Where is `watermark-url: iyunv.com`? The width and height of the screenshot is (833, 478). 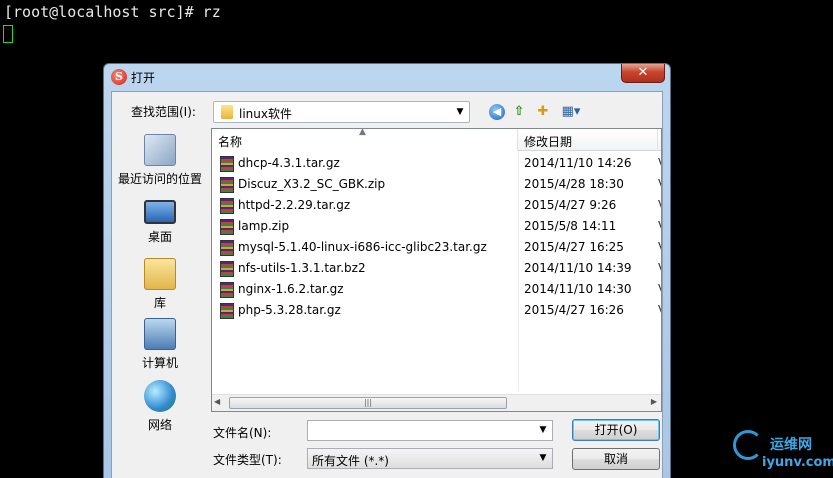 watermark-url: iyunv.com is located at coordinates (797, 462).